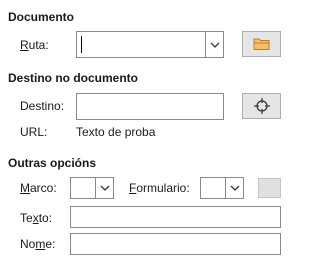  Describe the element at coordinates (38, 45) in the screenshot. I see `path-label-text: uta:` at that location.